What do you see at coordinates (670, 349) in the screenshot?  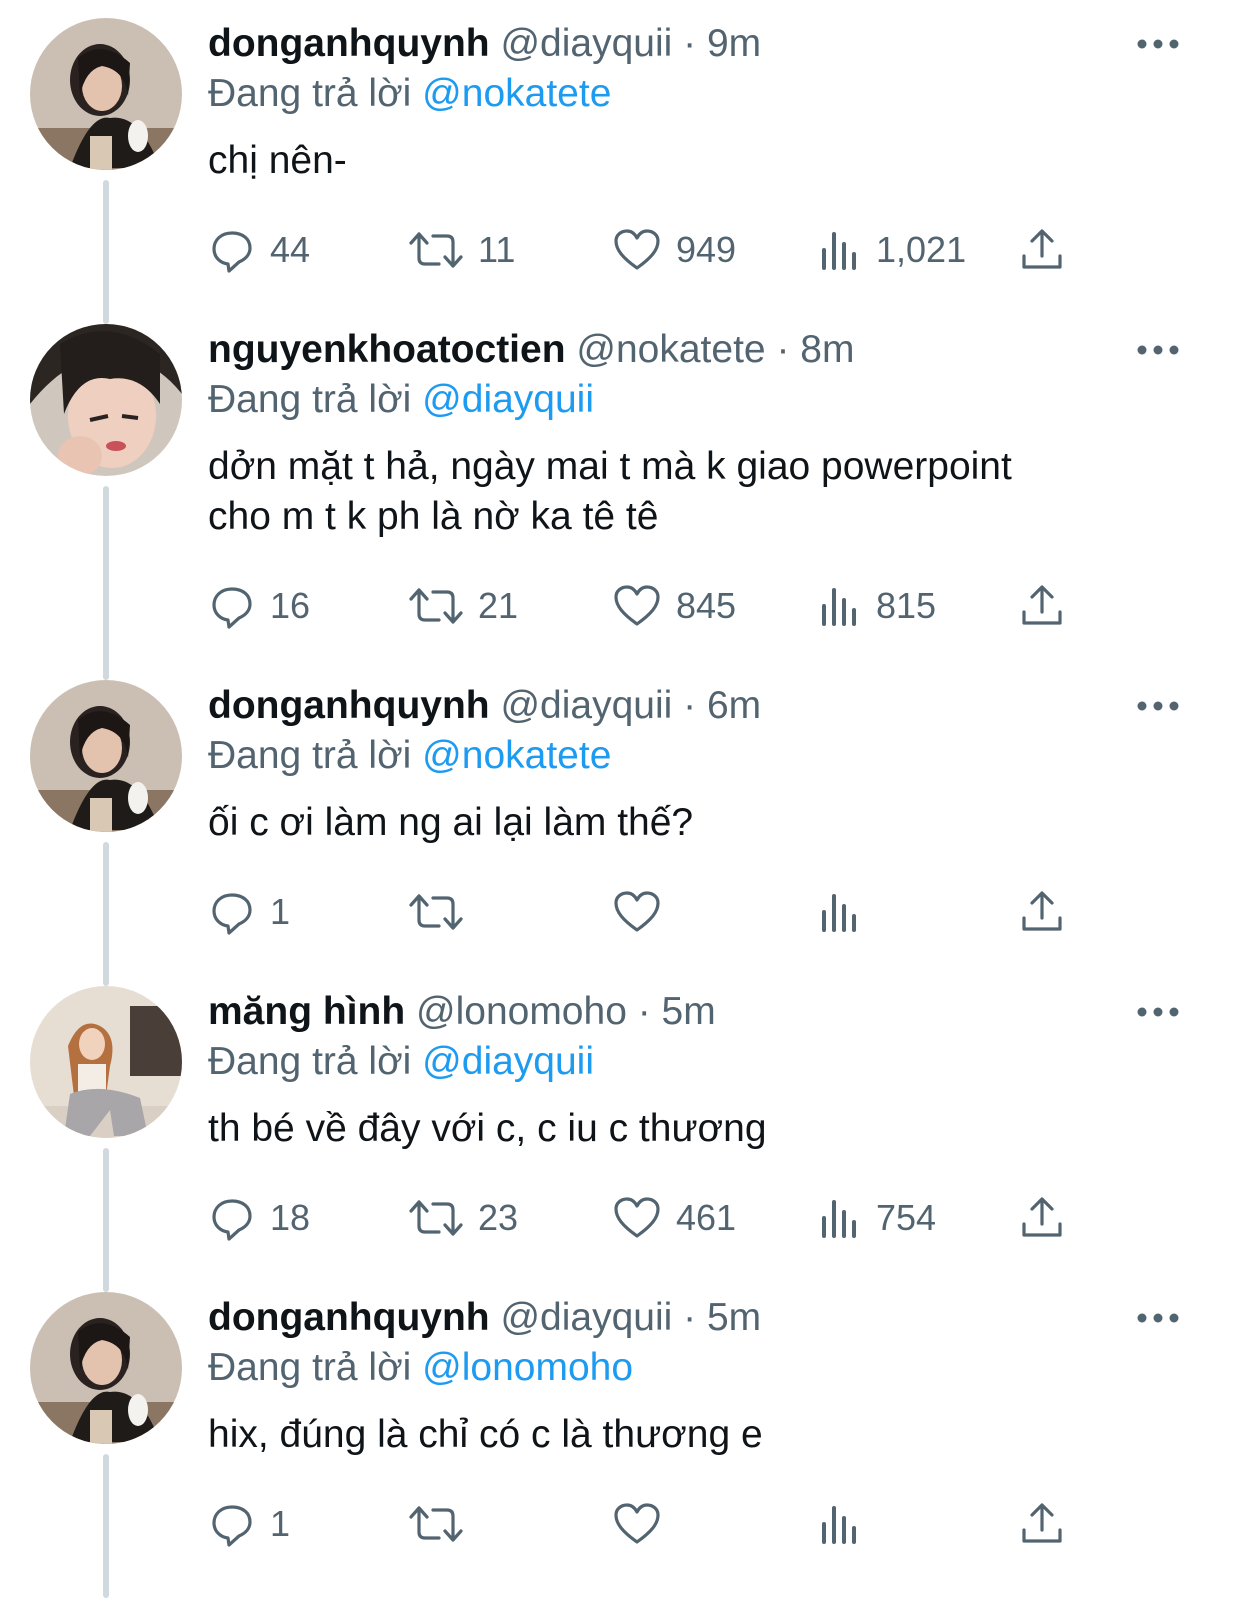 I see `user-handle: @nokatete` at bounding box center [670, 349].